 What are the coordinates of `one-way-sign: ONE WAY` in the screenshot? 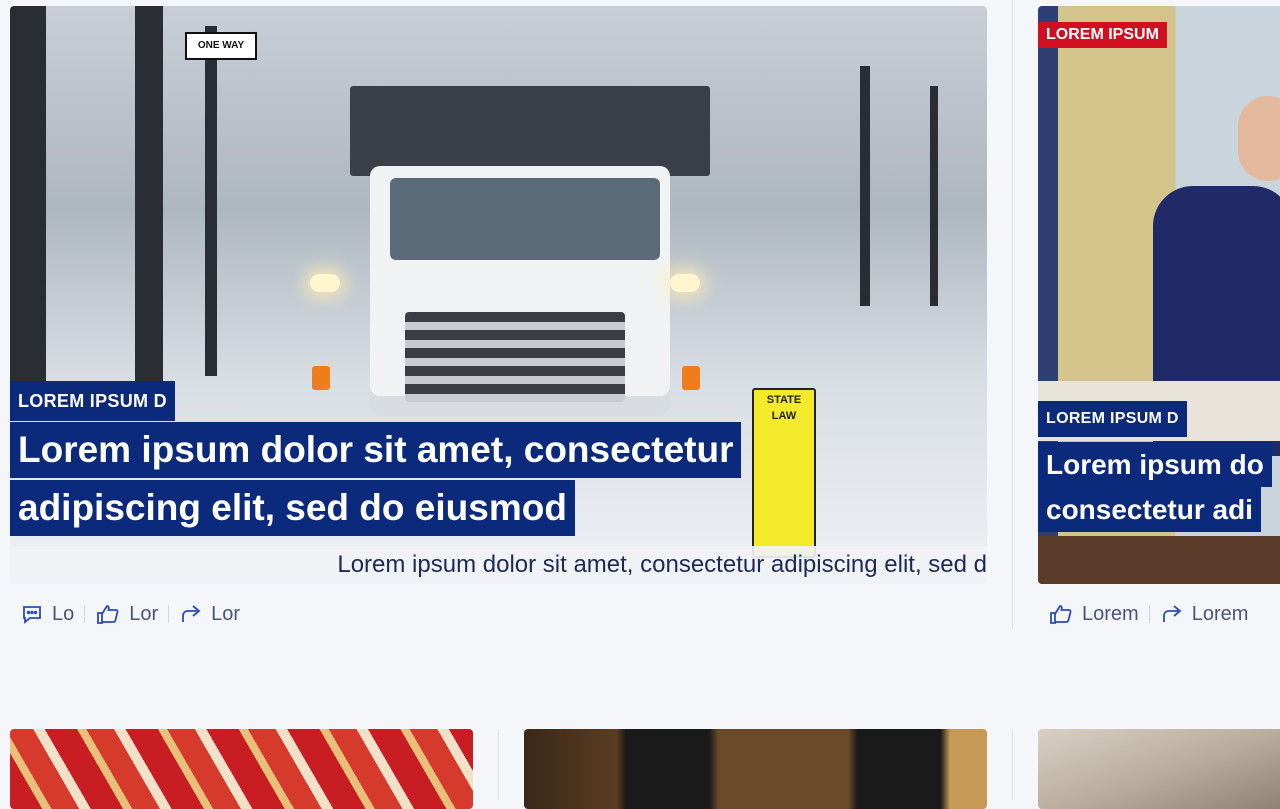 It's located at (221, 46).